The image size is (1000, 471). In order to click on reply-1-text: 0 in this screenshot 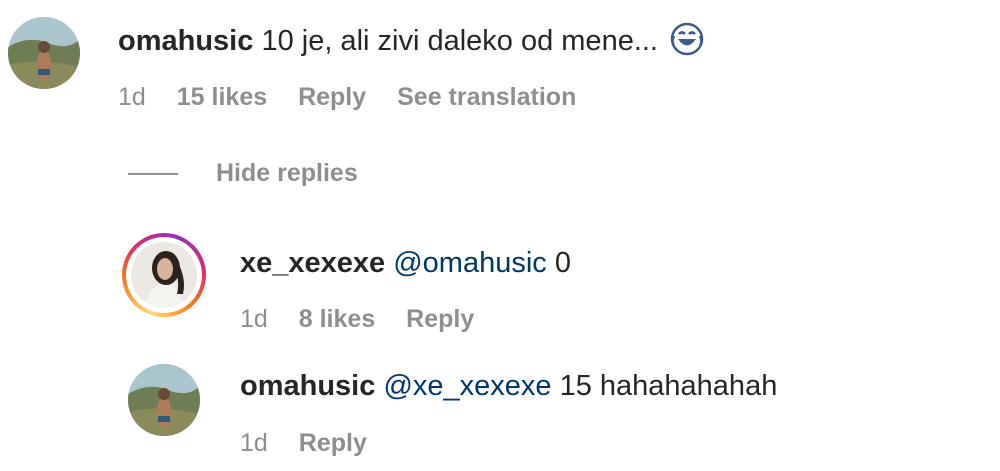, I will do `click(562, 263)`.